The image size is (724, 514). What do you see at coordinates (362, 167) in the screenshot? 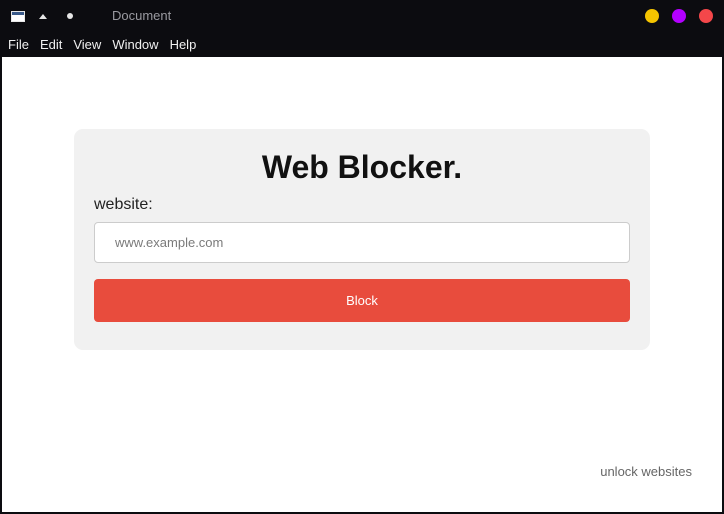
I see `page-title: Web Blocker.` at bounding box center [362, 167].